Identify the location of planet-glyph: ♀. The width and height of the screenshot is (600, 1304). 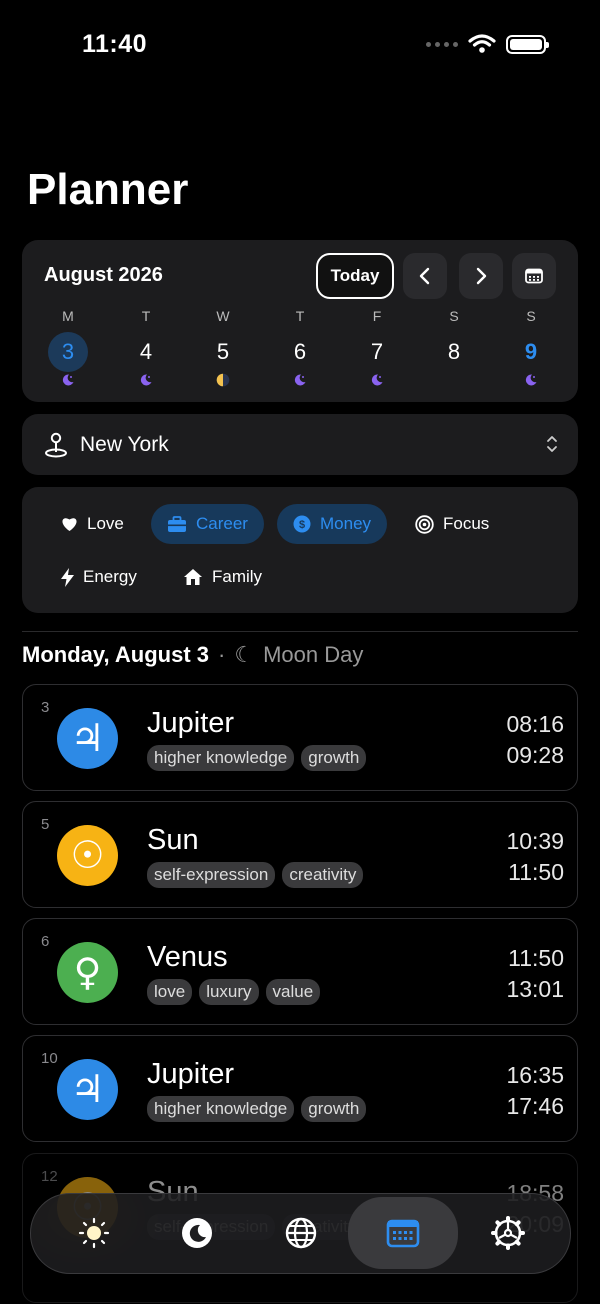
(88, 972).